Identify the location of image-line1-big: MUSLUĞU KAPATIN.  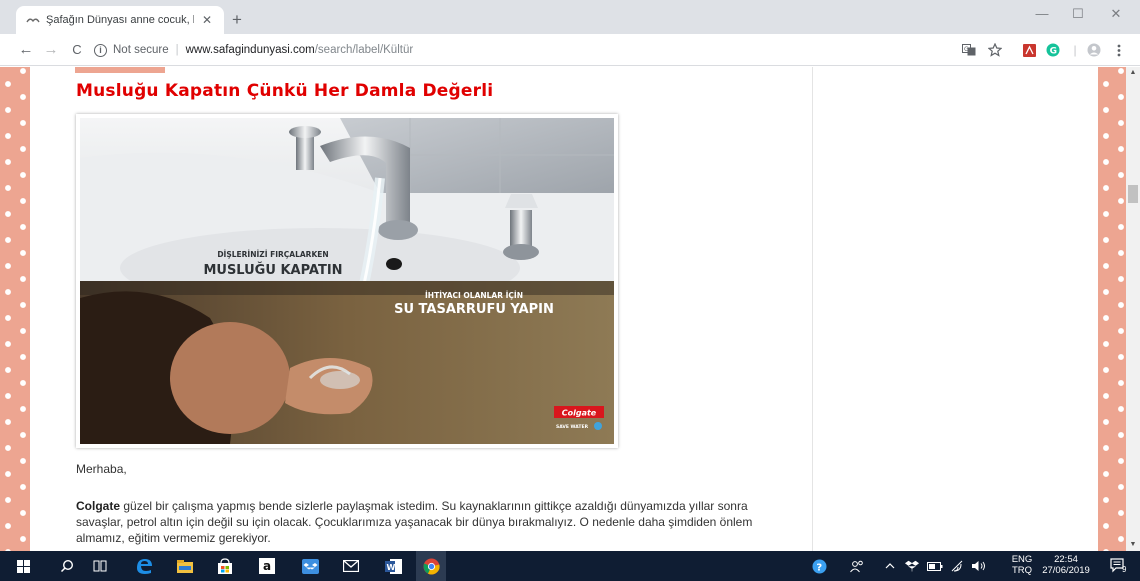
(272, 270).